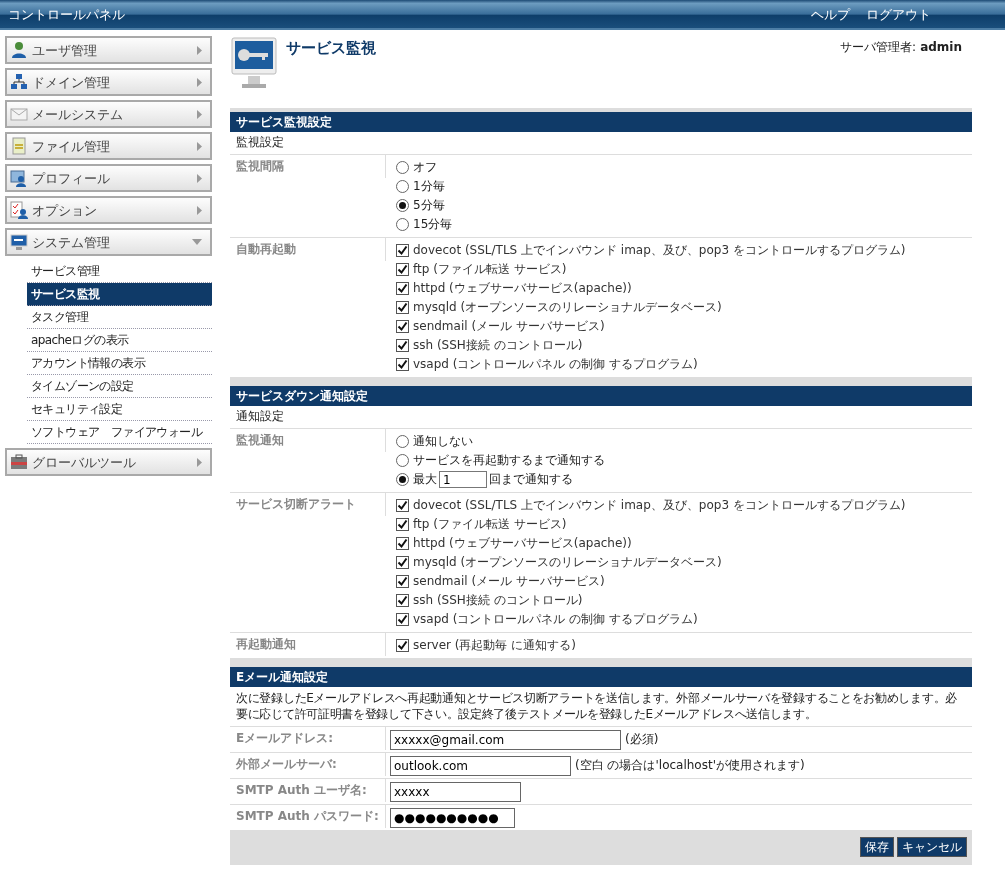 The height and width of the screenshot is (883, 1005). What do you see at coordinates (108, 82) in the screenshot?
I see `sidebar-item: ドメイン管理` at bounding box center [108, 82].